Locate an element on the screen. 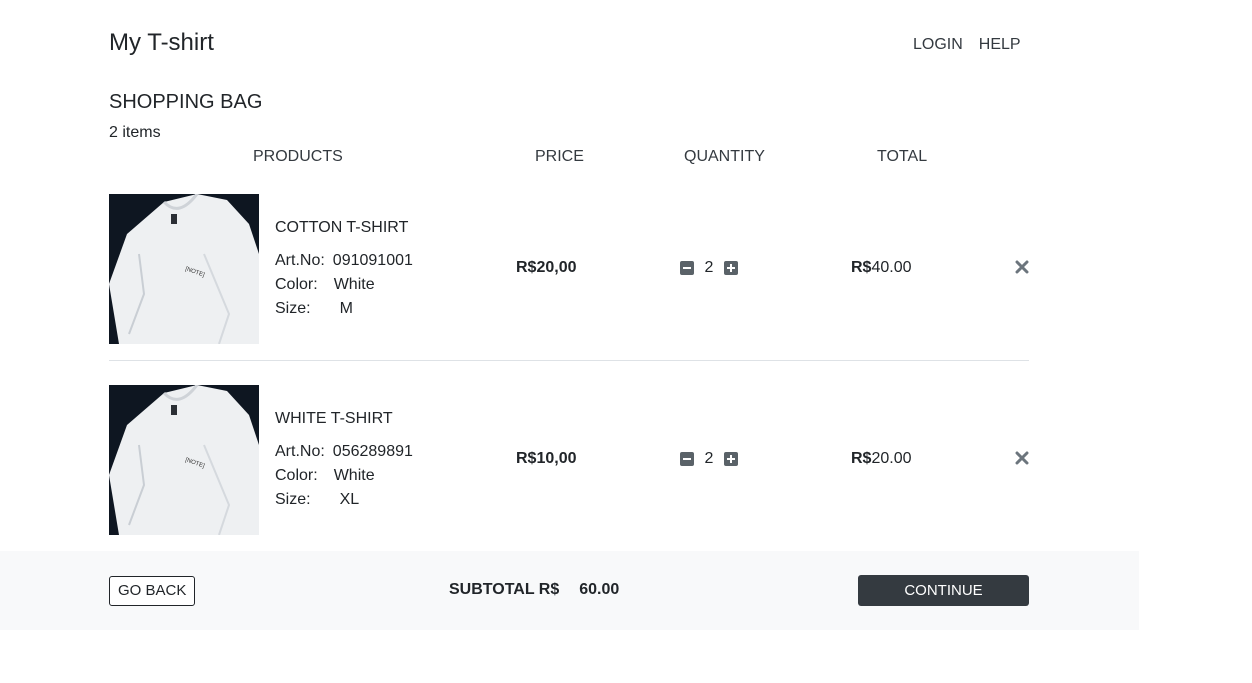 Image resolution: width=1252 pixels, height=683 pixels. total-value: 40.00 is located at coordinates (891, 267).